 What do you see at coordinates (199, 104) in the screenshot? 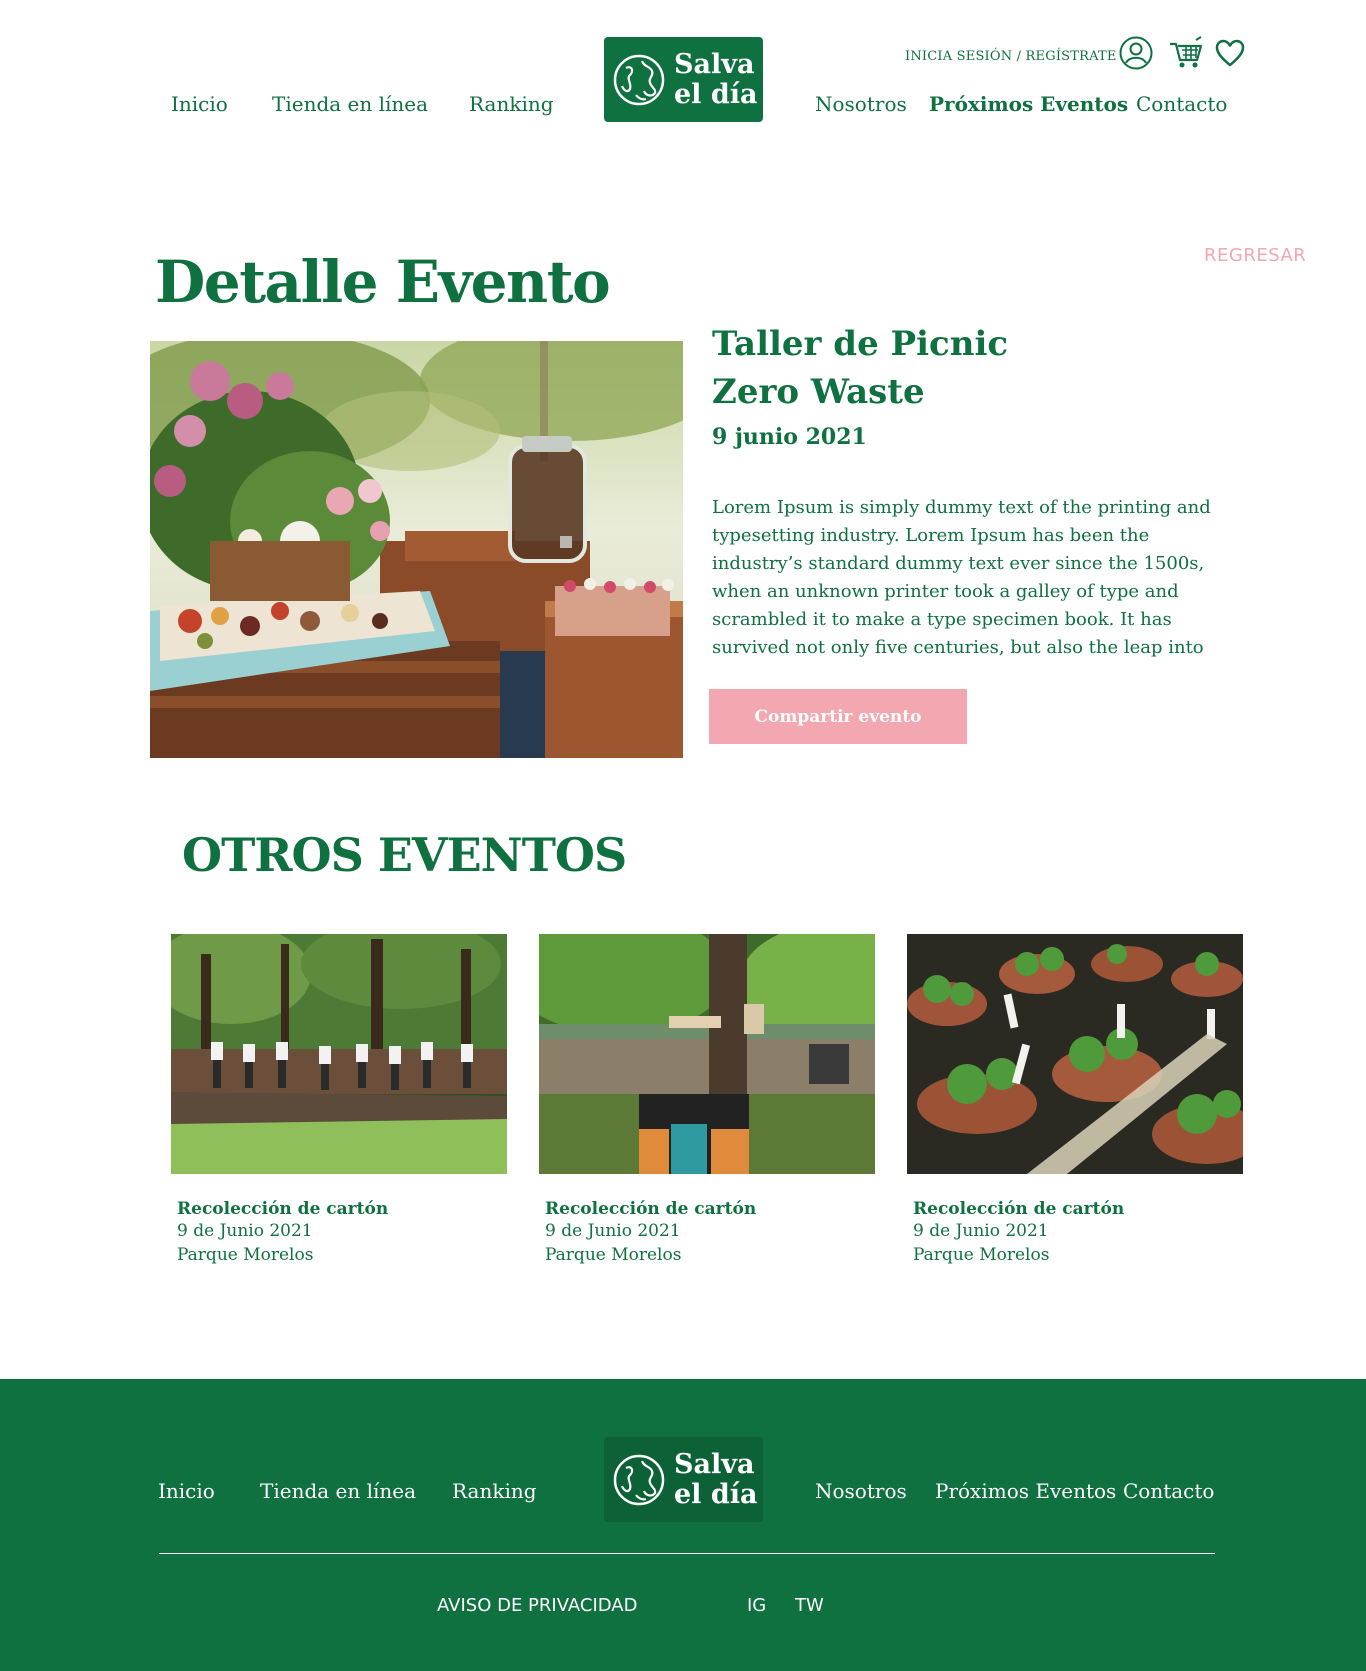
I see `nav-inicio: Inicio` at bounding box center [199, 104].